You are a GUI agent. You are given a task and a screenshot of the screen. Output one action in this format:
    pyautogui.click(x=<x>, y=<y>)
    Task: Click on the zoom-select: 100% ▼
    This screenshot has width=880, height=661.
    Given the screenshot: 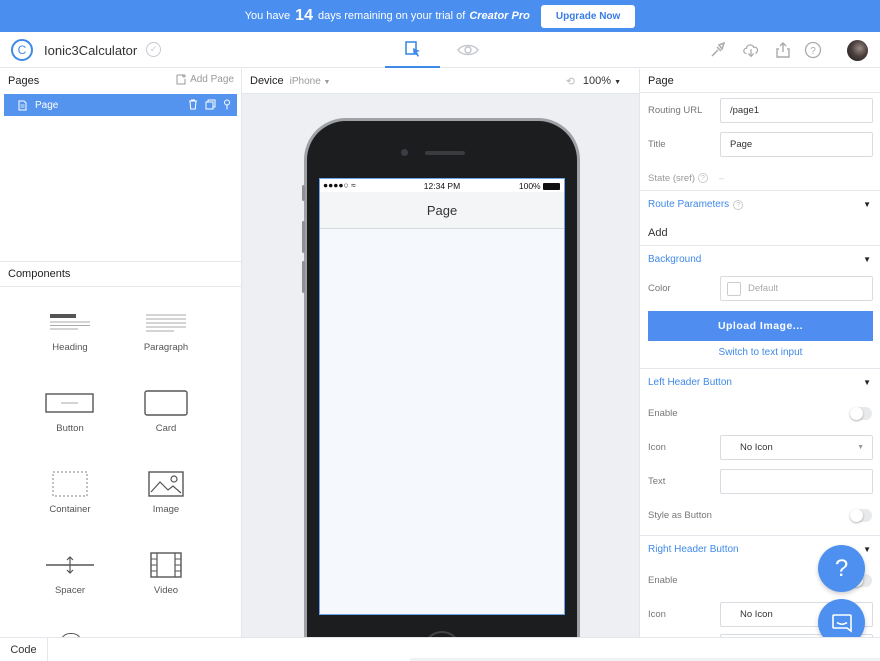 What is the action you would take?
    pyautogui.click(x=602, y=81)
    